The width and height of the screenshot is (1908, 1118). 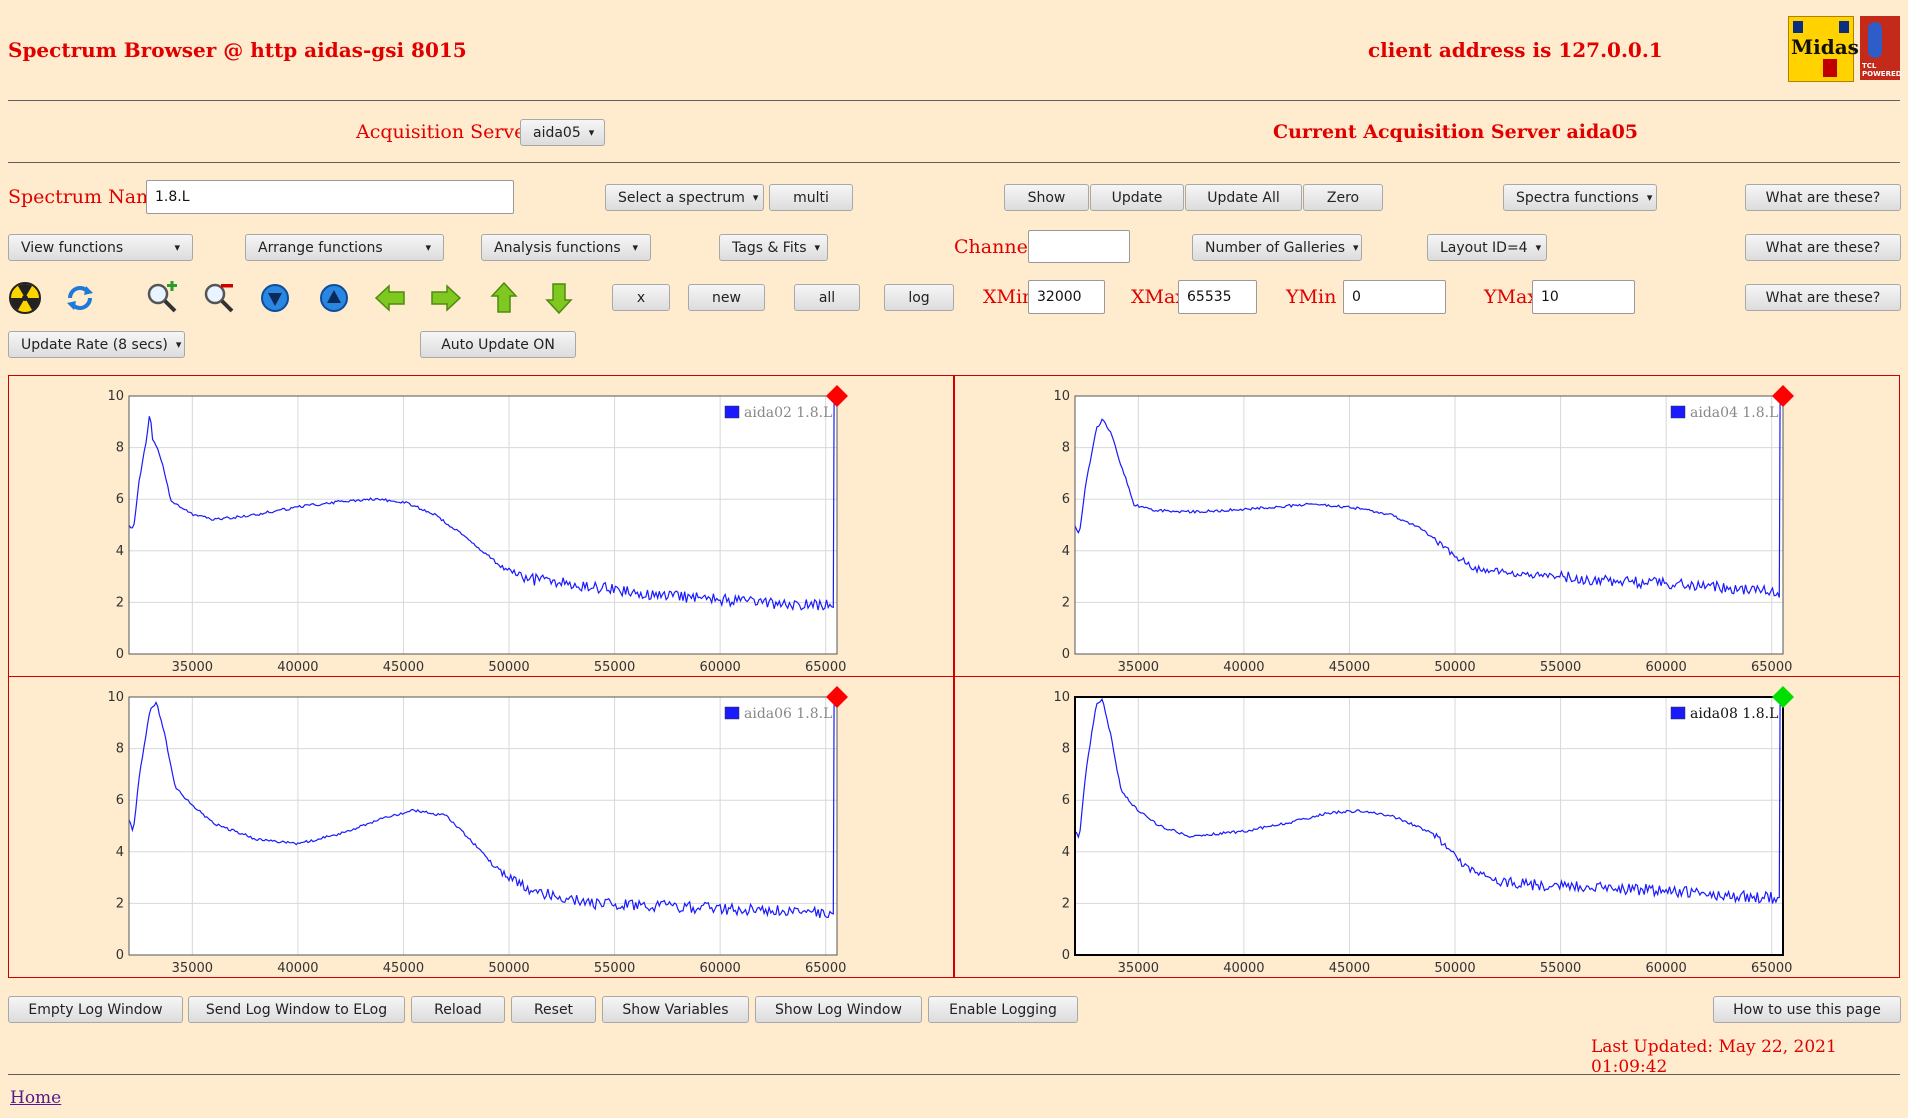 What do you see at coordinates (1079, 246) in the screenshot?
I see `channel-input` at bounding box center [1079, 246].